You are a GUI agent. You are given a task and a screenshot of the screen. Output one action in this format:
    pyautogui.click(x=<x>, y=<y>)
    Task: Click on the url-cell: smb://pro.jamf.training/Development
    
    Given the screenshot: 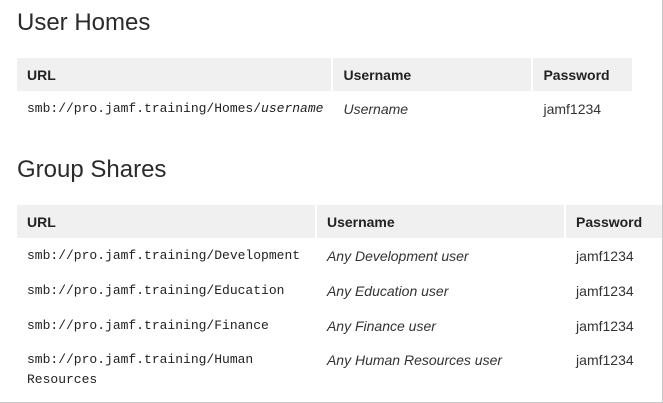 What is the action you would take?
    pyautogui.click(x=164, y=255)
    